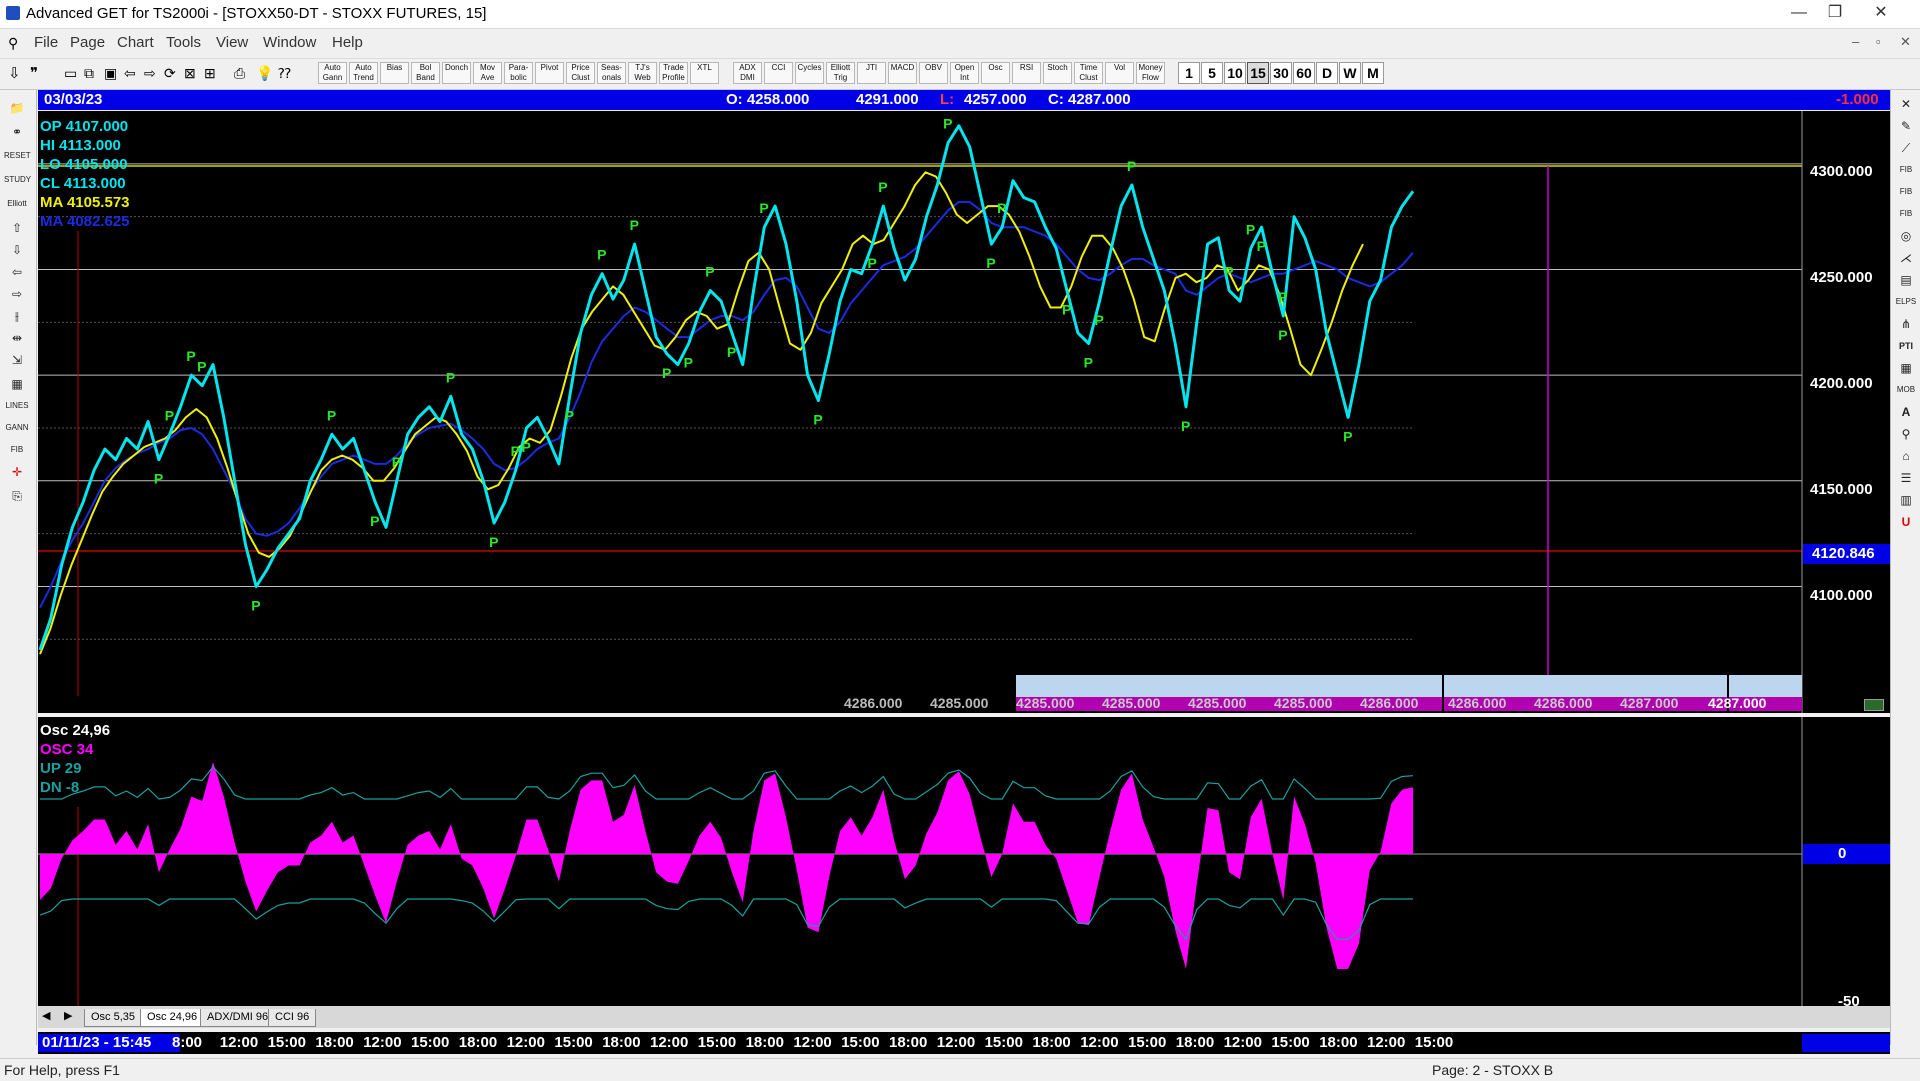 This screenshot has height=1081, width=1920. I want to click on text-tool-icon: A, so click(1906, 412).